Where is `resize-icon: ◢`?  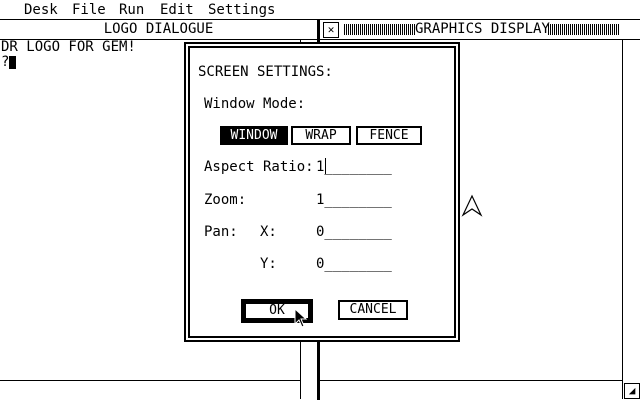 resize-icon: ◢ is located at coordinates (632, 391).